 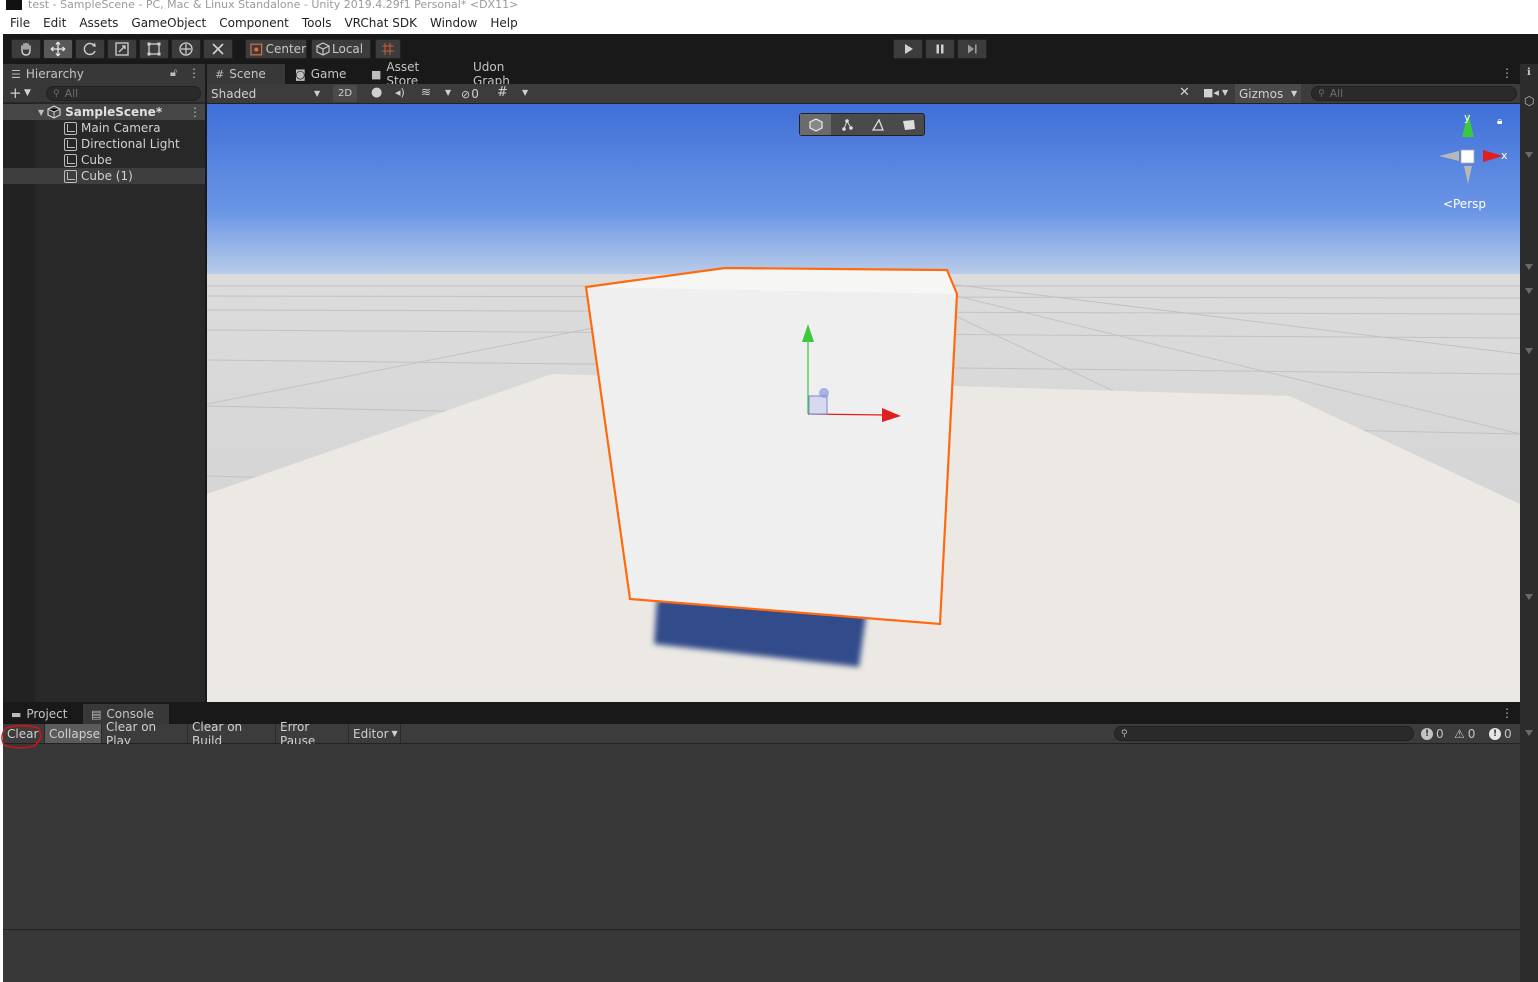 I want to click on effects-layers-icon: ≋, so click(x=426, y=92).